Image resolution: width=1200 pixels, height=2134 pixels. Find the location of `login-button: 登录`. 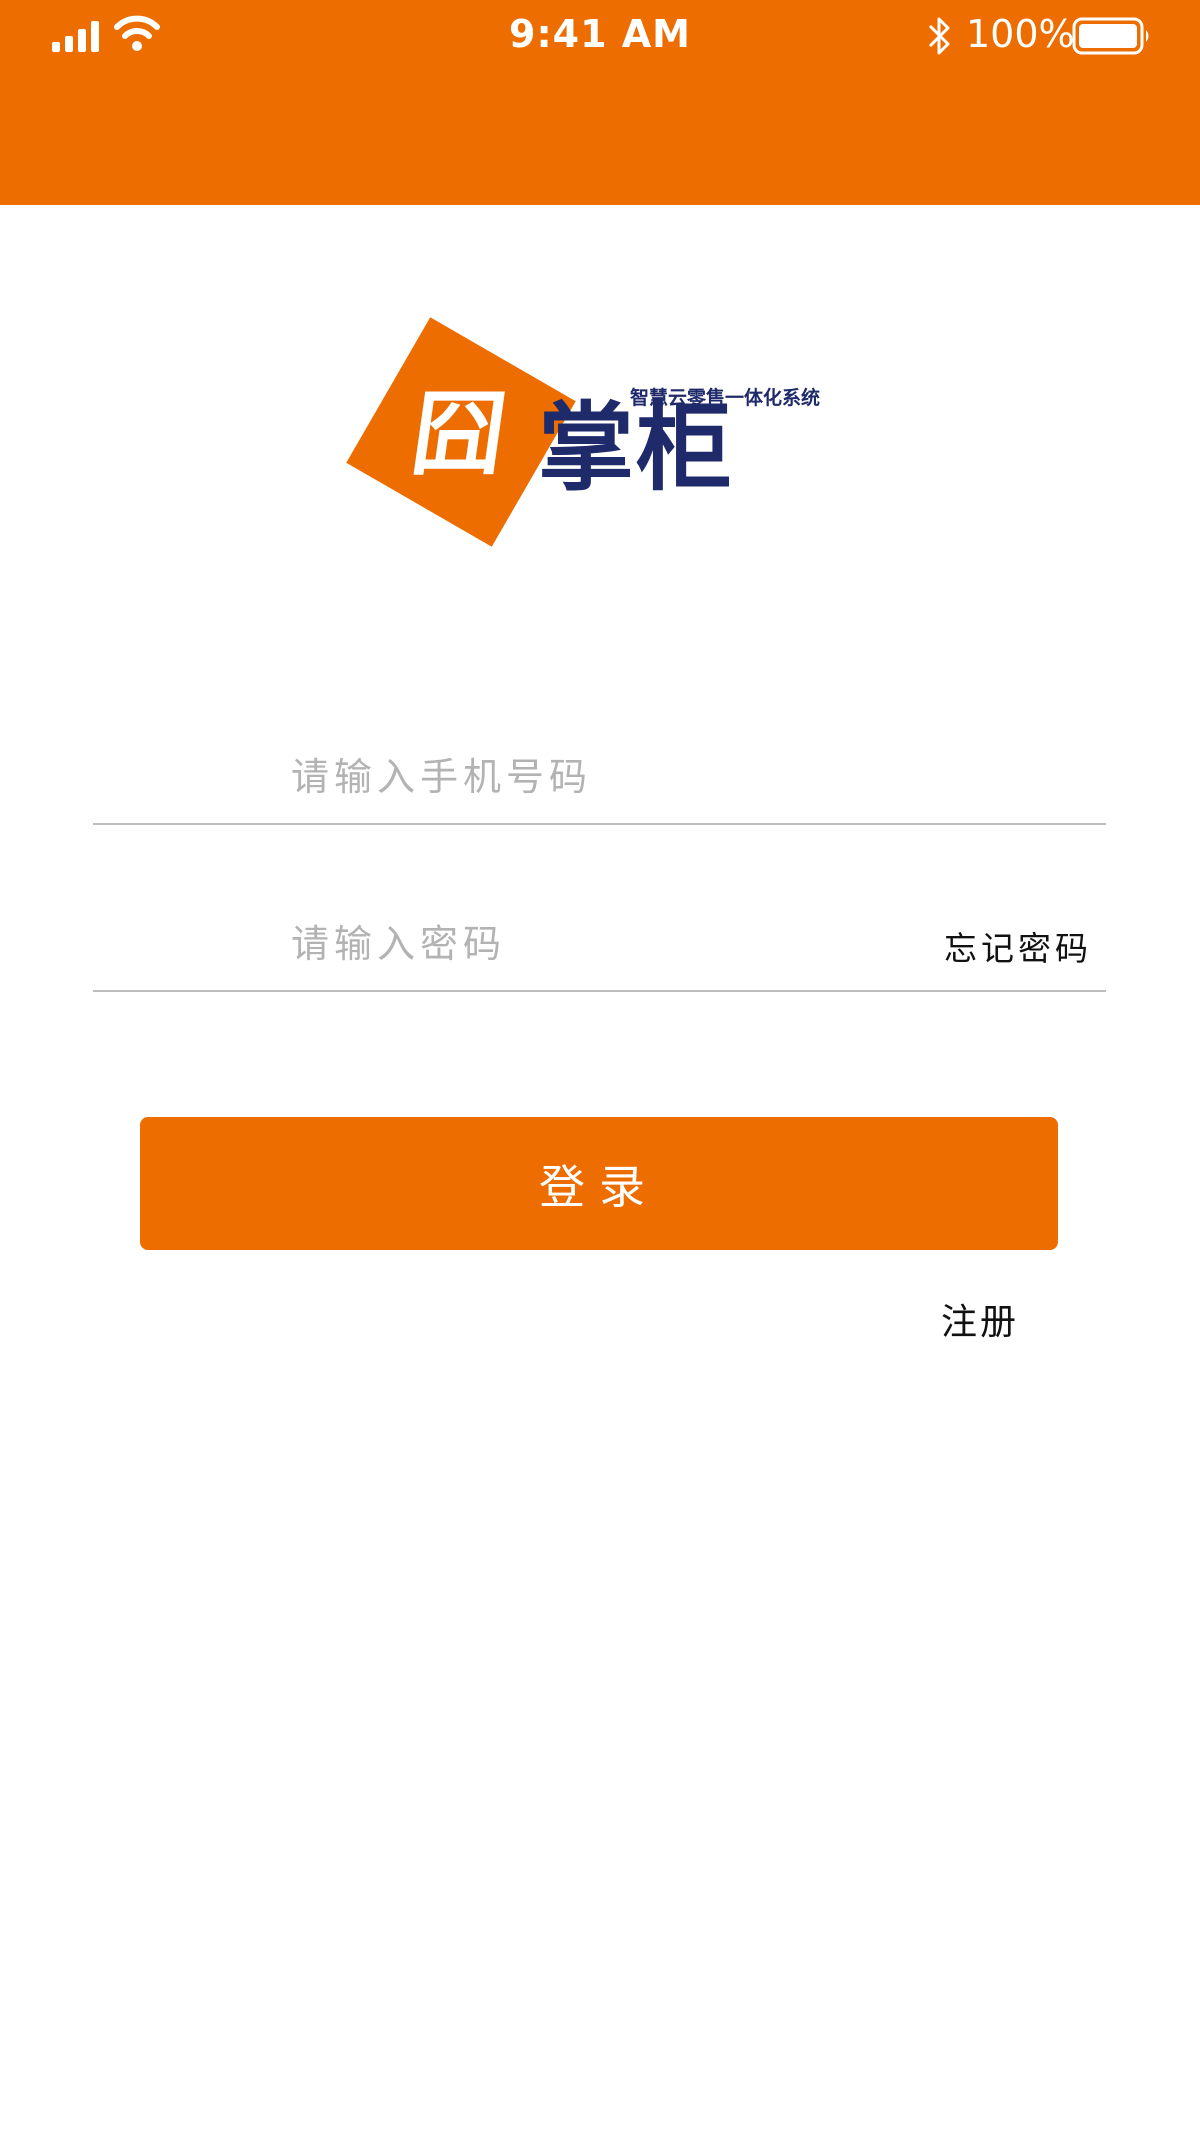

login-button: 登录 is located at coordinates (599, 1183).